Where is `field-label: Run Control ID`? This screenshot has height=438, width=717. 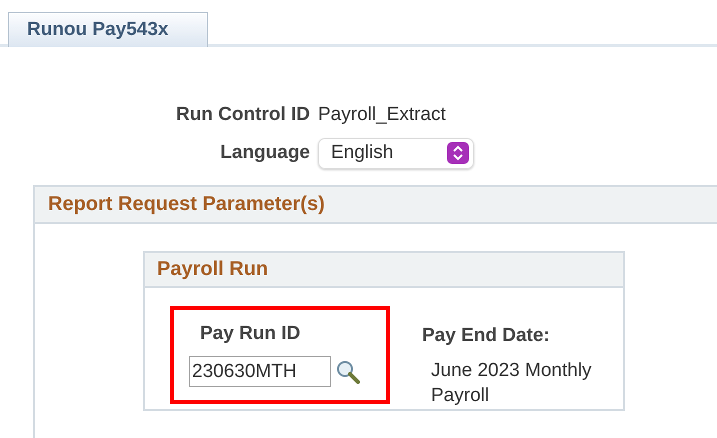 field-label: Run Control ID is located at coordinates (242, 115).